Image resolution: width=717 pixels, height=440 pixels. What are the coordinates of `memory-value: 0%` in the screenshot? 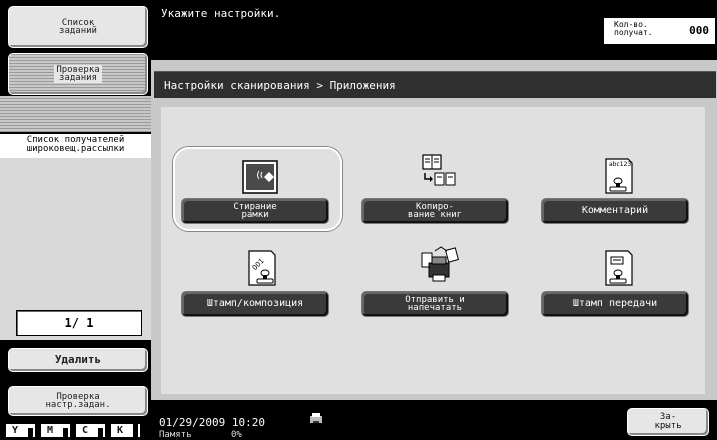 It's located at (236, 435).